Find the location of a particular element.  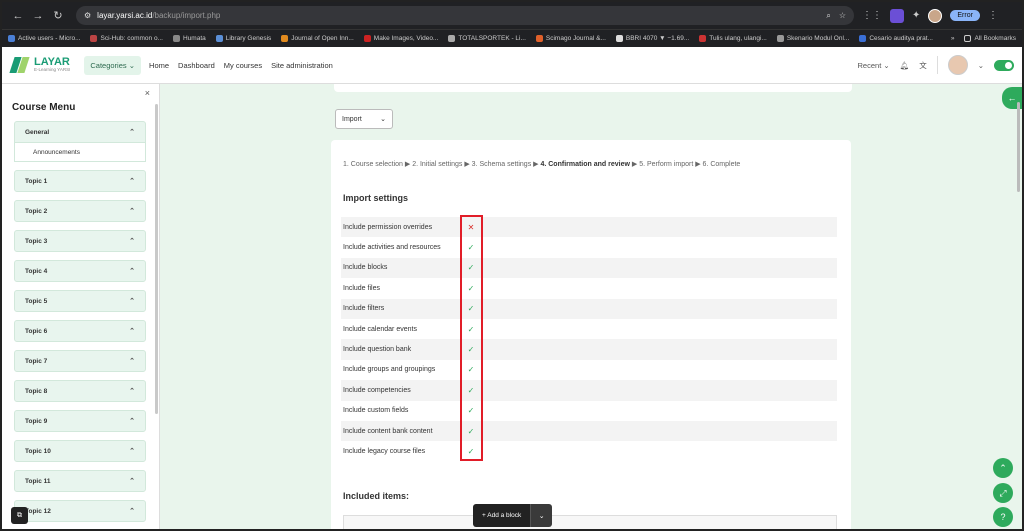

drawer-toggle-button: ⧉ is located at coordinates (19, 515).